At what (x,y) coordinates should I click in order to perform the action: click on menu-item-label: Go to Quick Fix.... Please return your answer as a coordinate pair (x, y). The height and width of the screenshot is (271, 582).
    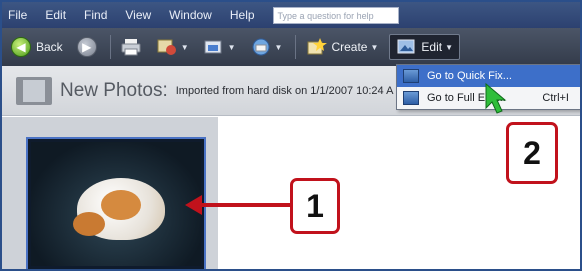
    Looking at the image, I should click on (469, 76).